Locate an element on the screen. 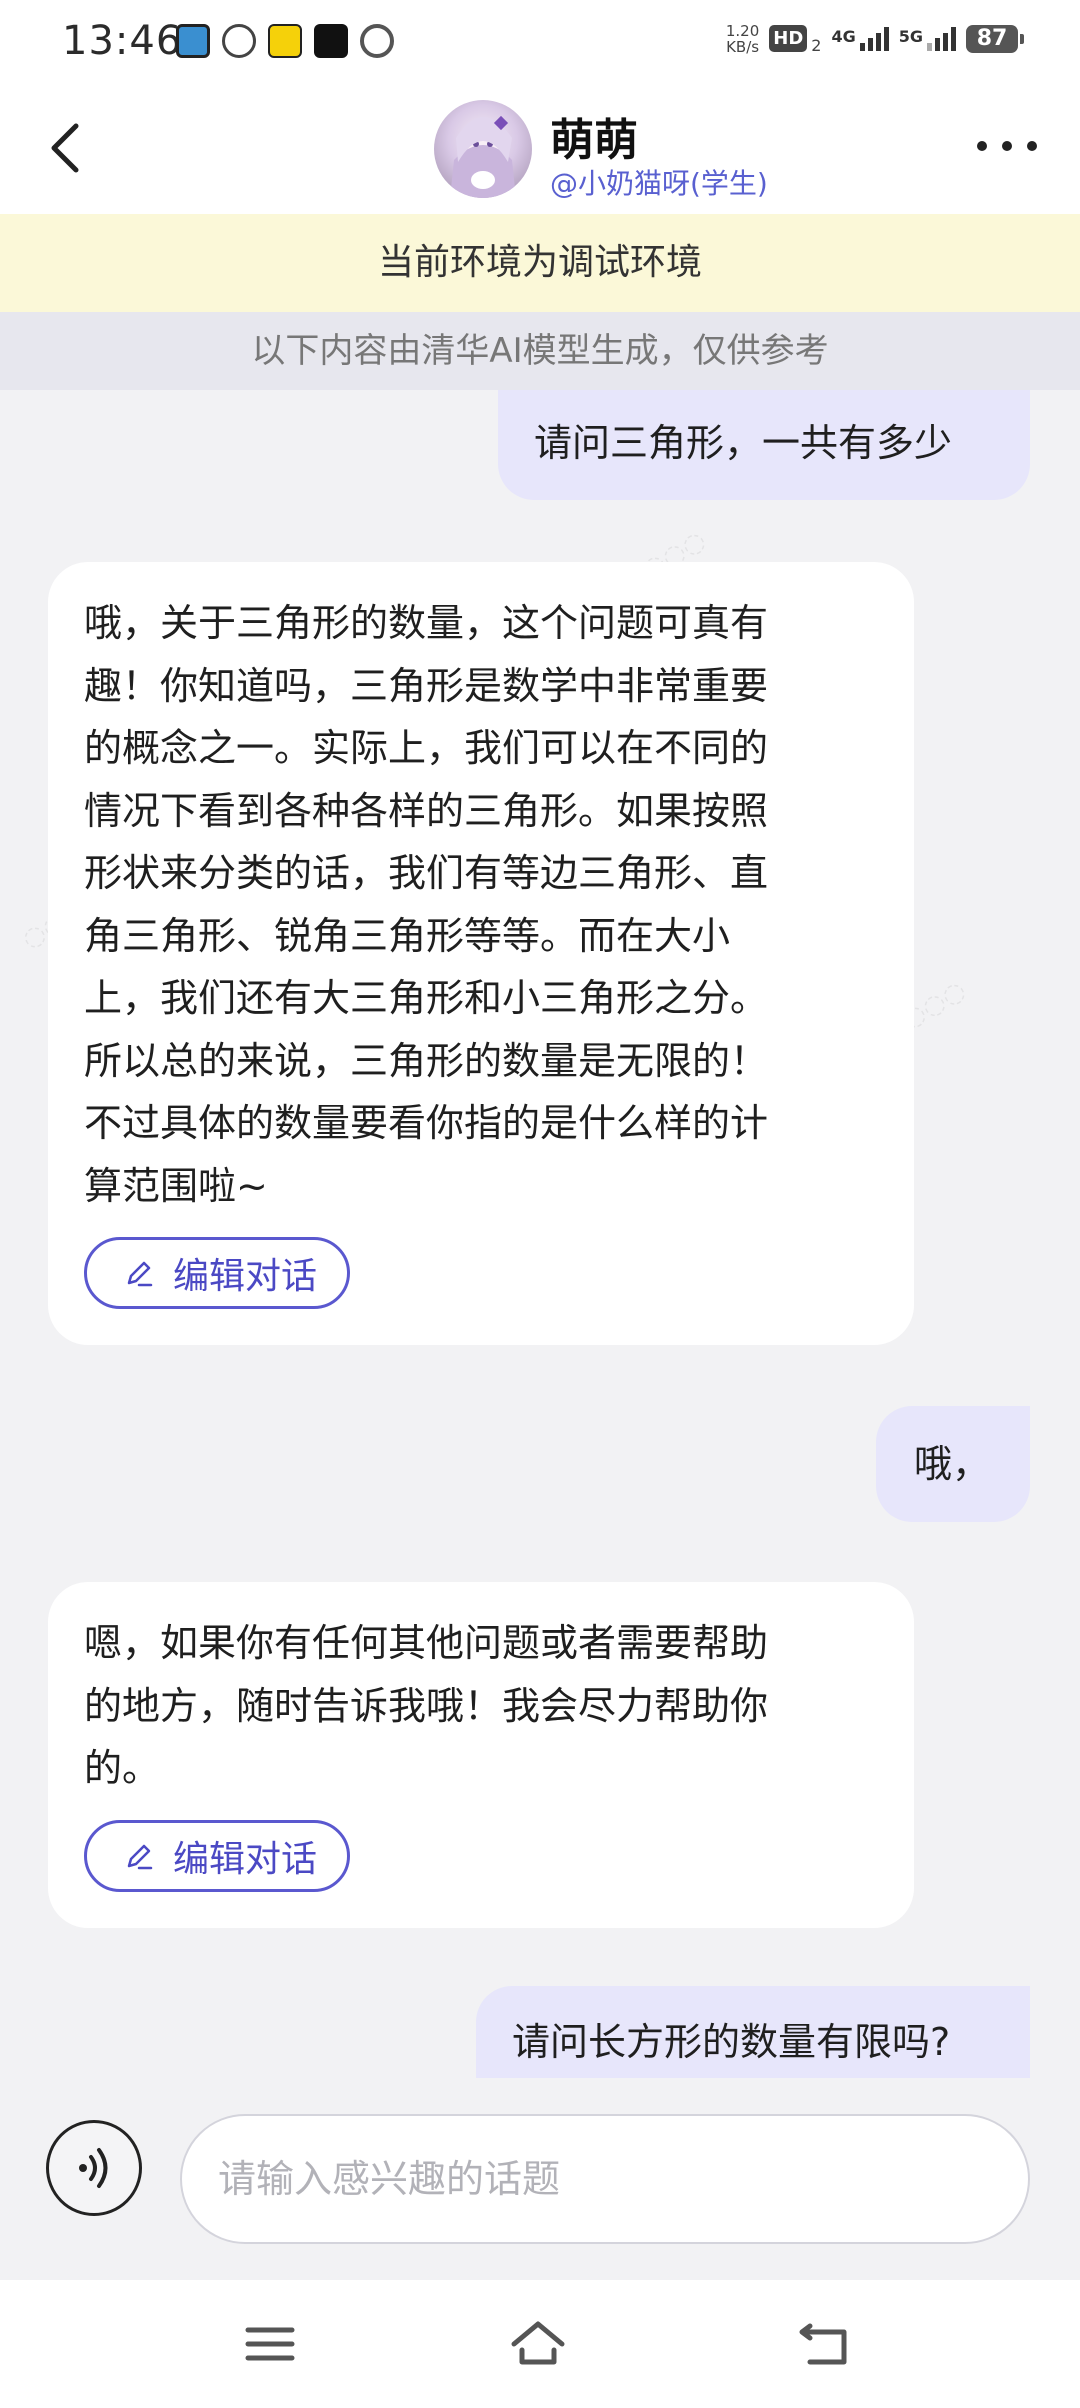 The image size is (1080, 2408). user-message: 请问长方形的数量有限吗? is located at coordinates (753, 2032).